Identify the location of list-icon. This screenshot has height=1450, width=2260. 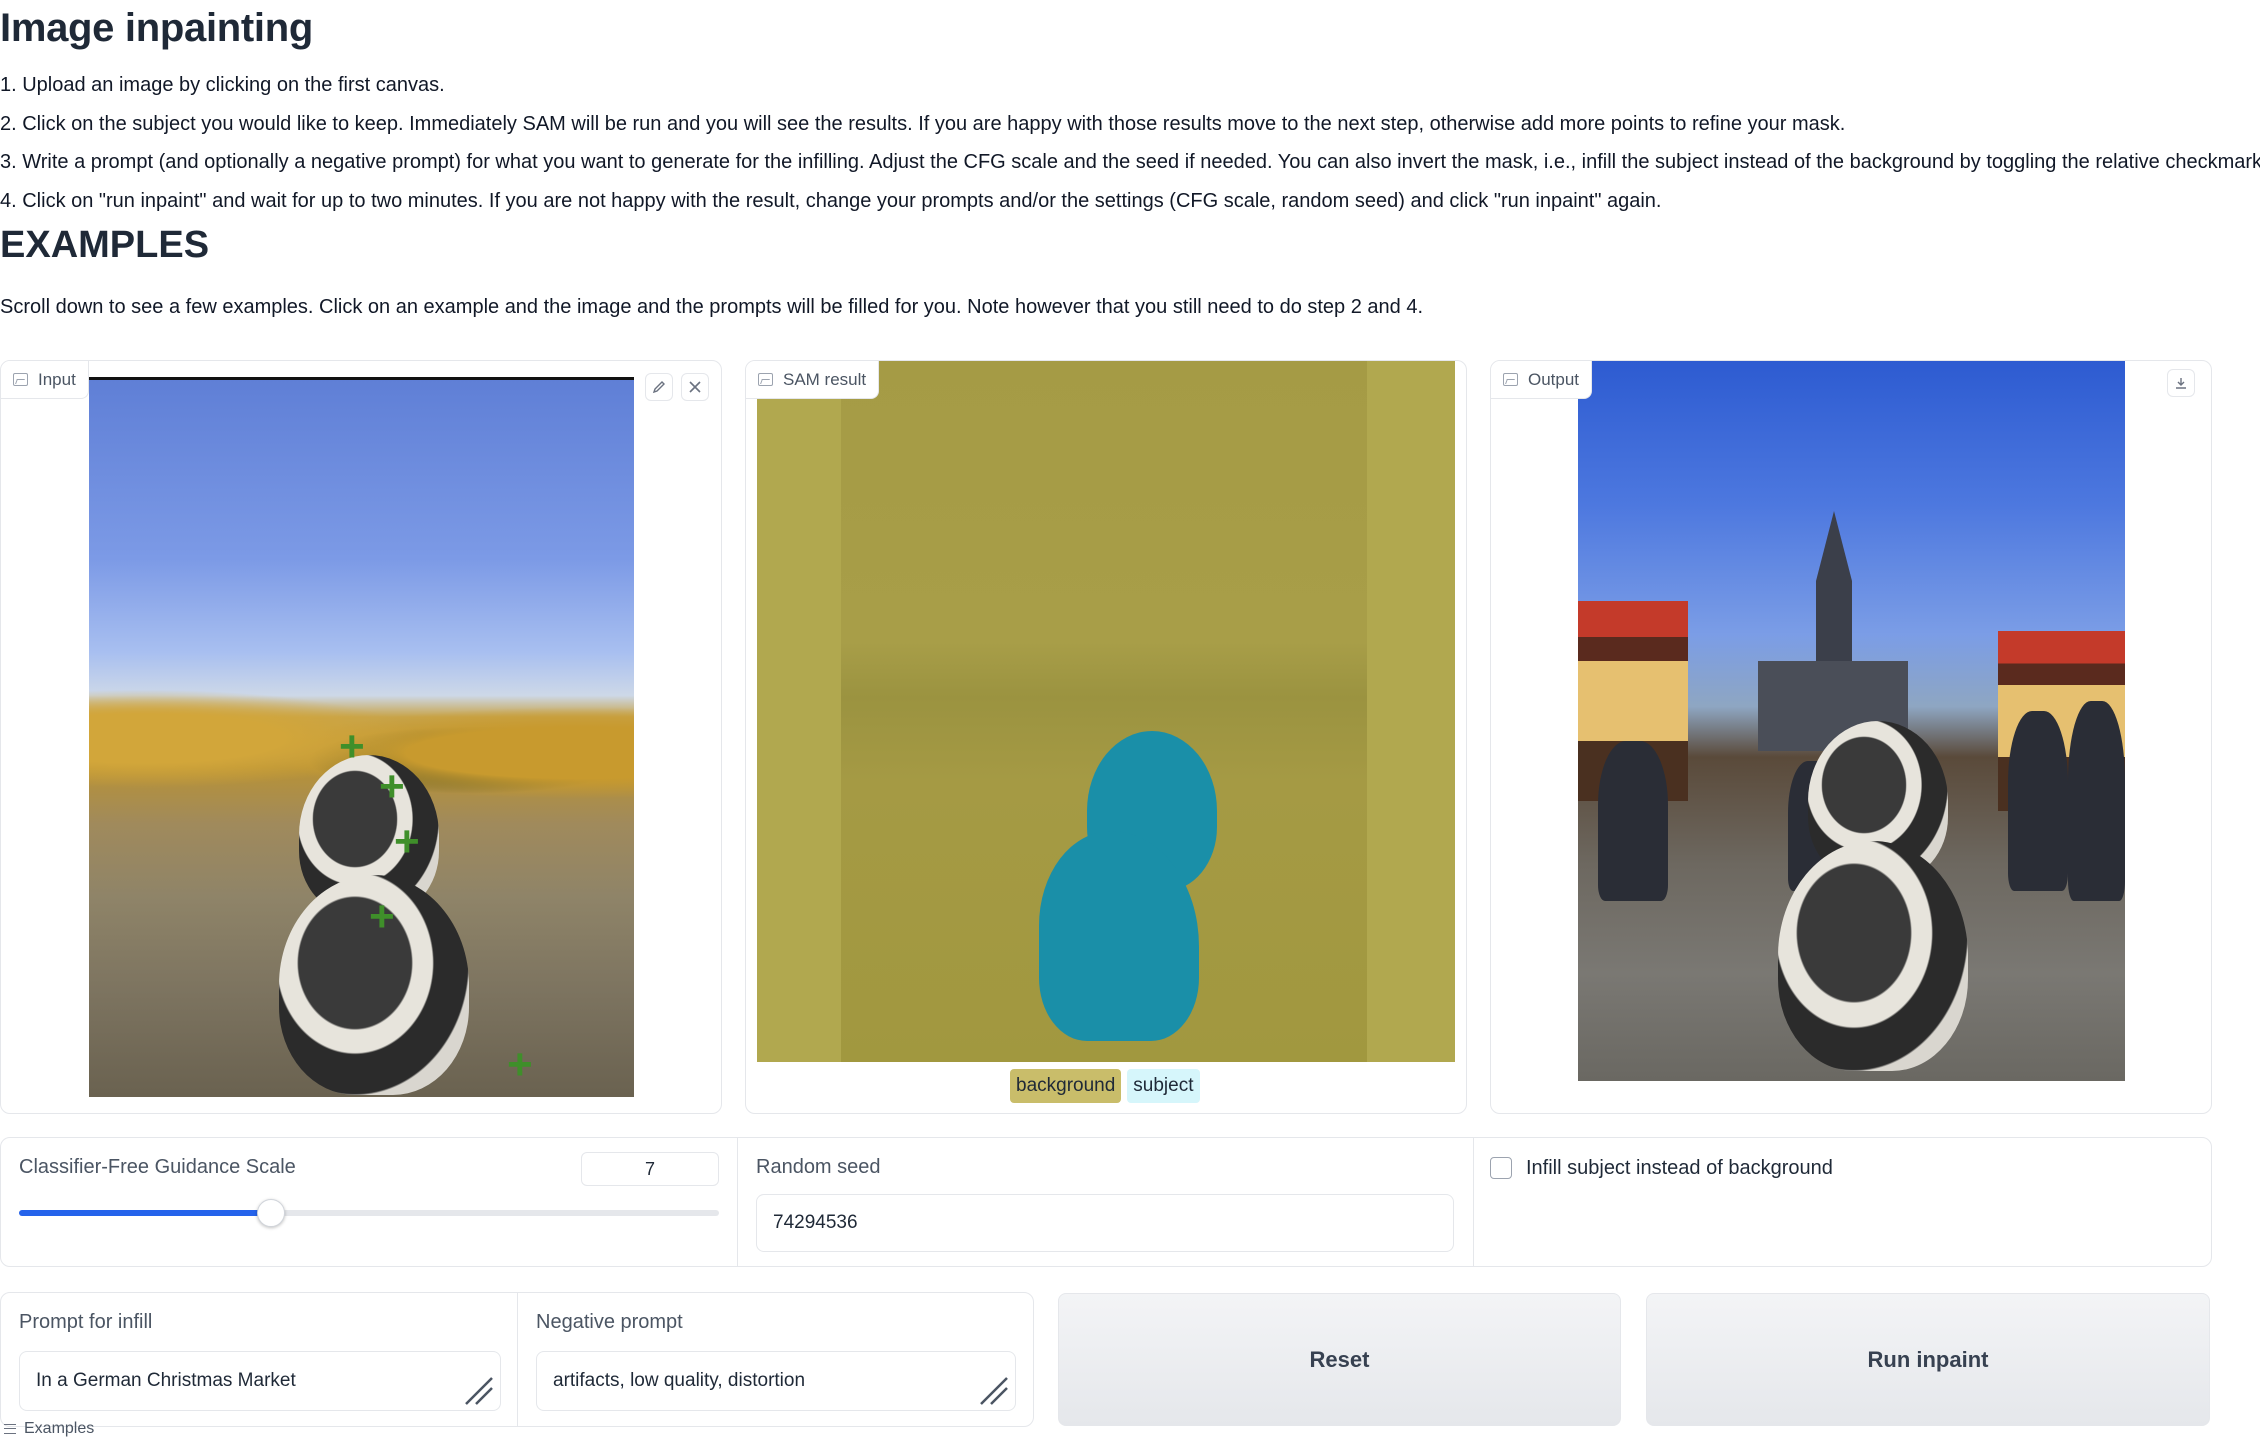
(10, 1429).